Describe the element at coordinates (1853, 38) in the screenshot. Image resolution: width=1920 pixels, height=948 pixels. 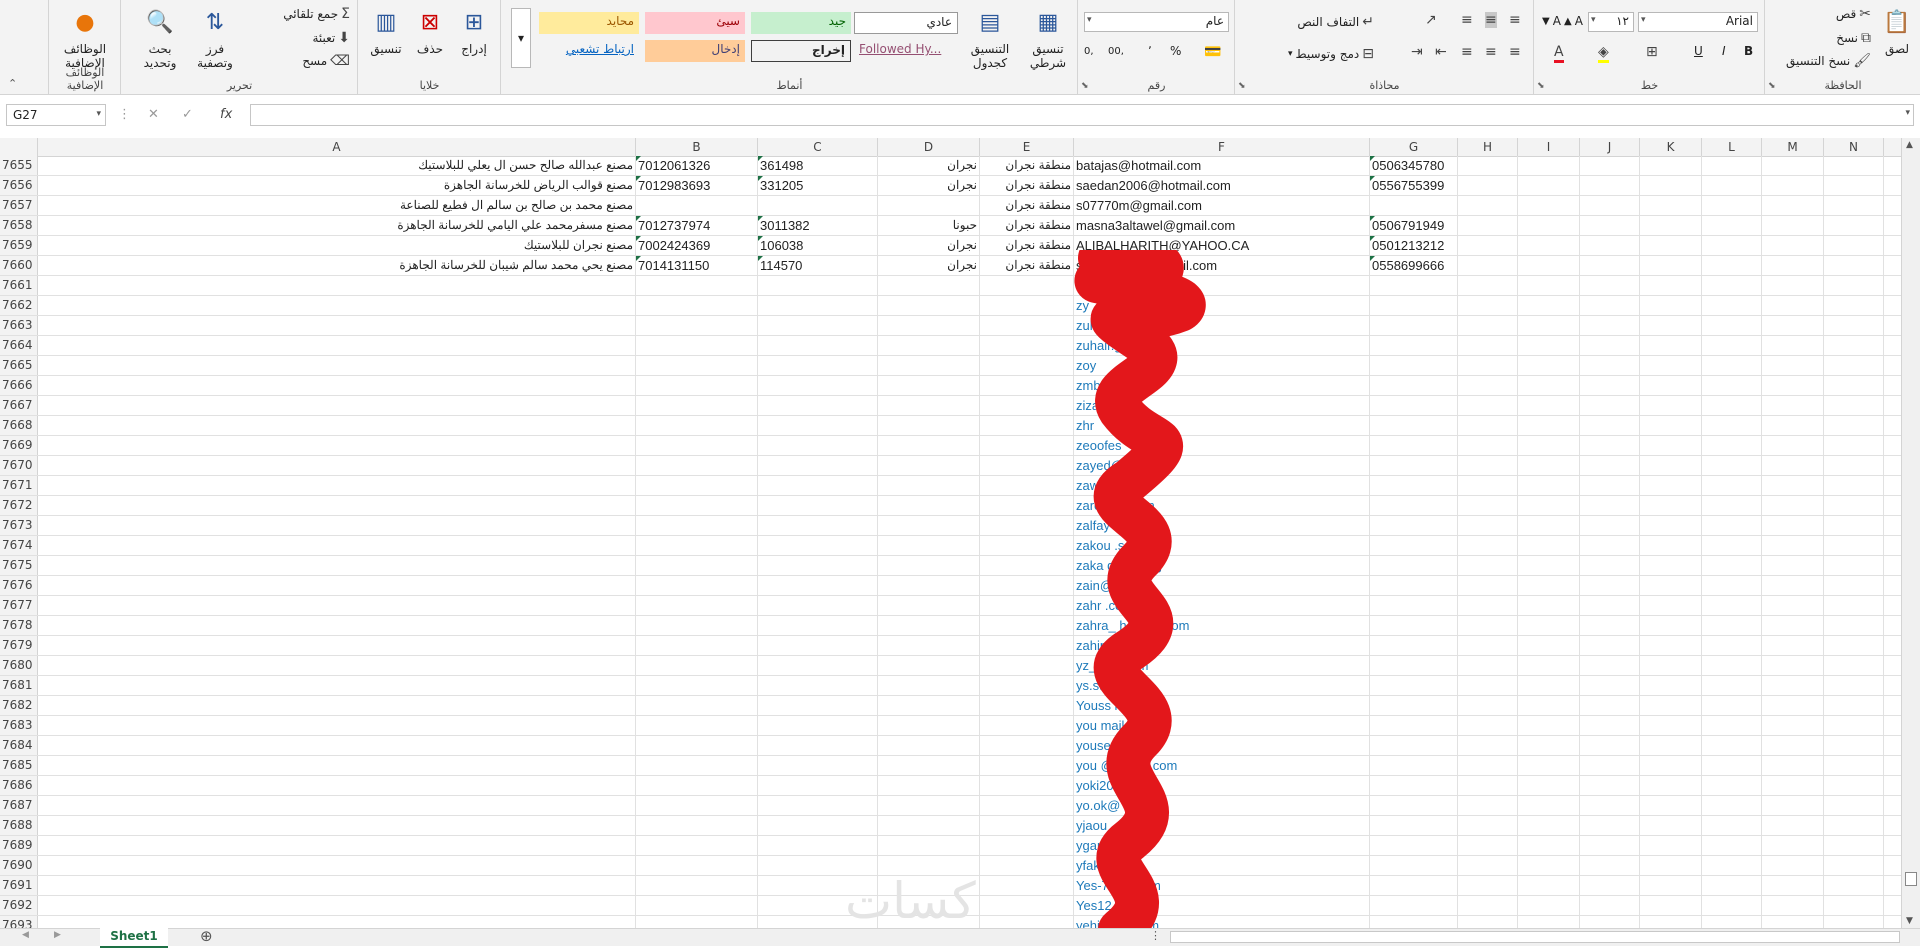
I see `copy-button: ⧉ نسخ` at that location.